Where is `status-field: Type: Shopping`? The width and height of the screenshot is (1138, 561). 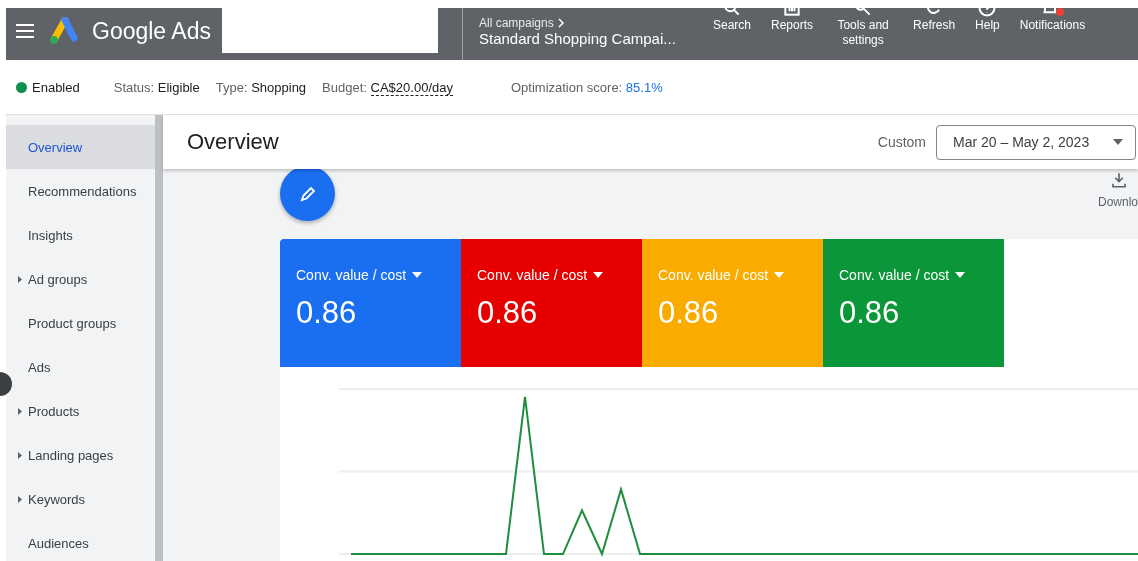
status-field: Type: Shopping is located at coordinates (261, 87).